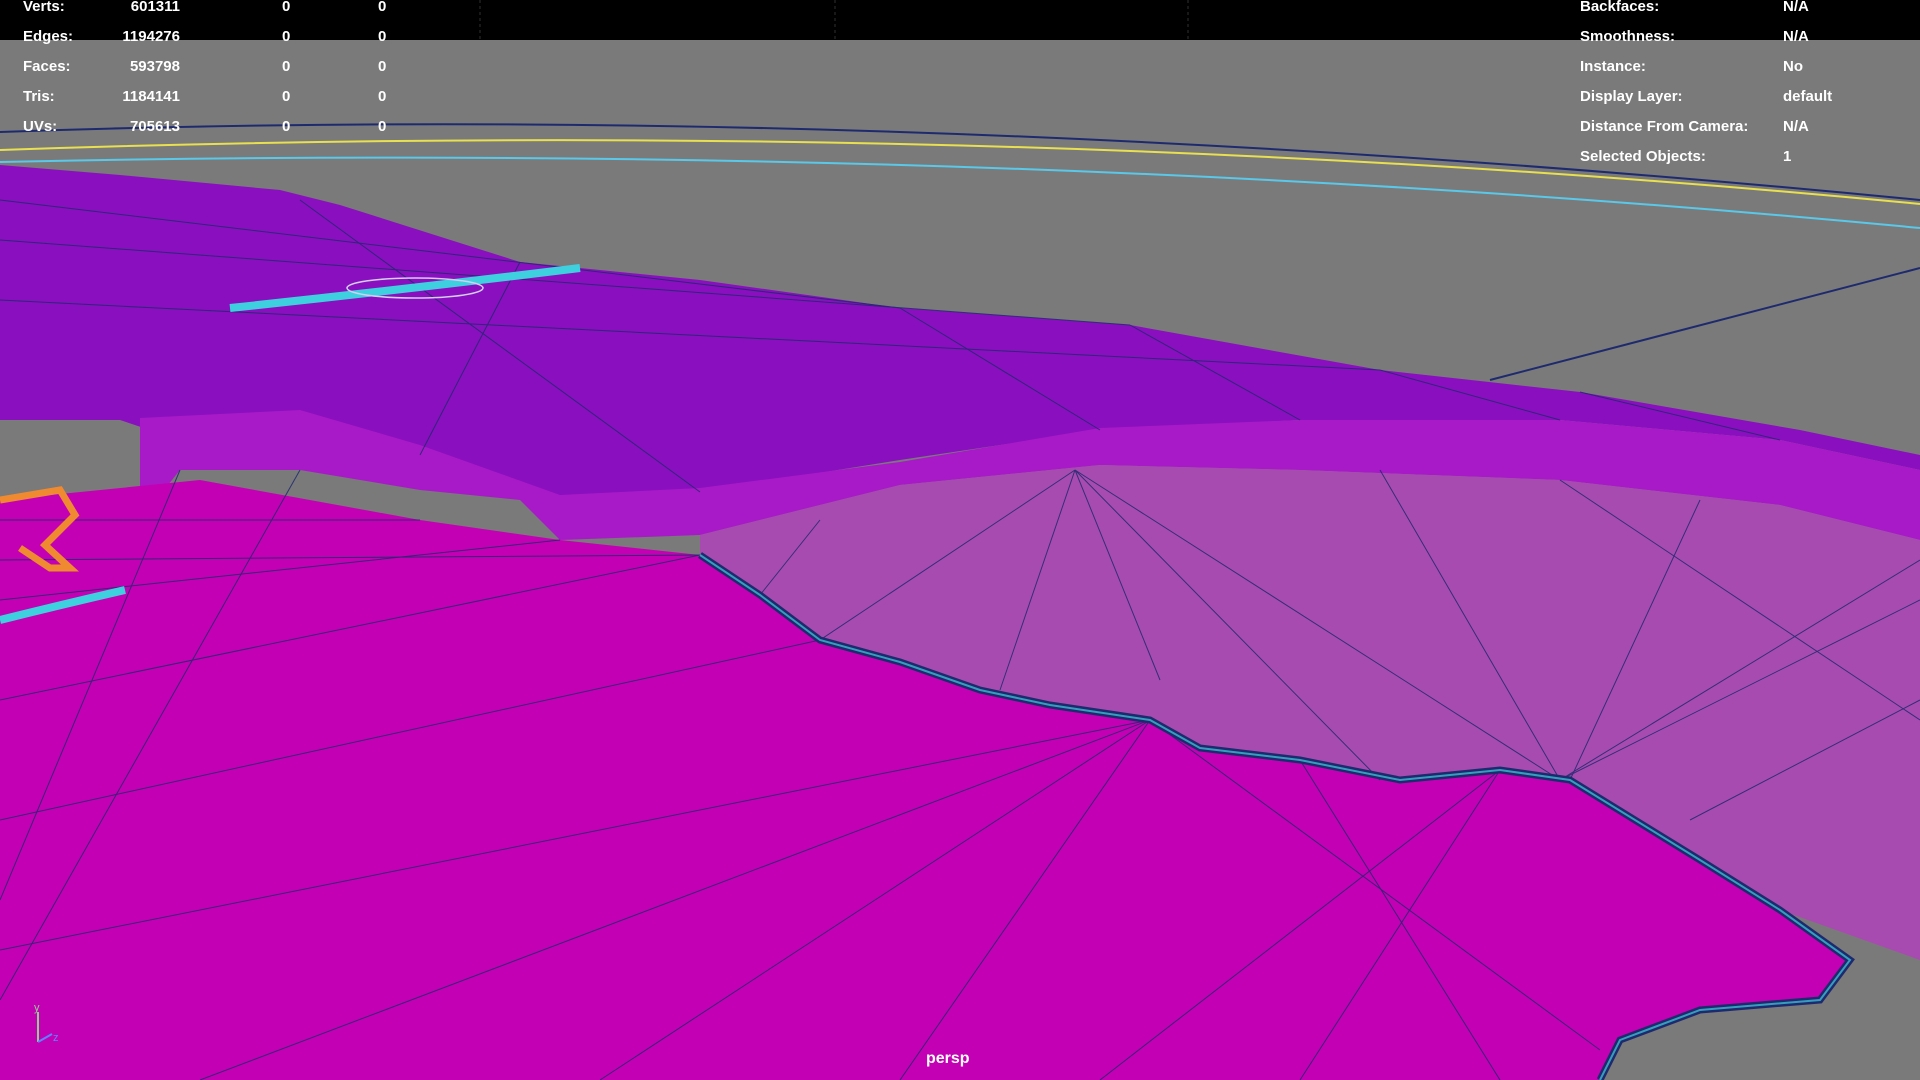 The width and height of the screenshot is (1920, 1080). What do you see at coordinates (154, 126) in the screenshot?
I see `hud-value-total: 705613` at bounding box center [154, 126].